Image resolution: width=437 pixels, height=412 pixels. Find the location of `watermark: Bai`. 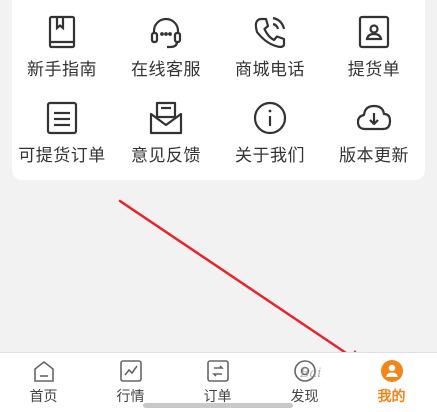

watermark: Bai is located at coordinates (311, 373).